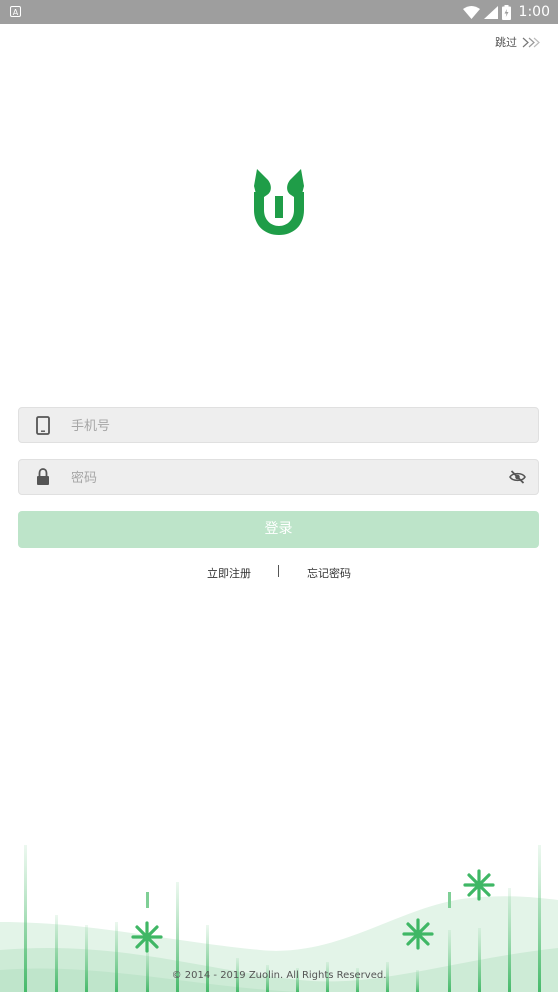  I want to click on phone-input, so click(281, 426).